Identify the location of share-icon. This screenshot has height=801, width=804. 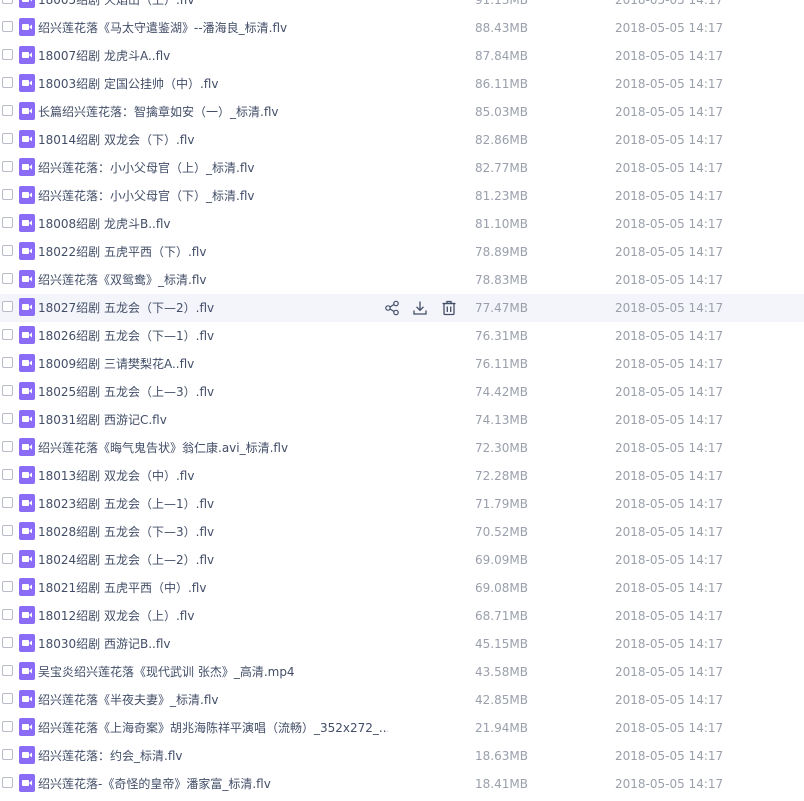
(392, 308).